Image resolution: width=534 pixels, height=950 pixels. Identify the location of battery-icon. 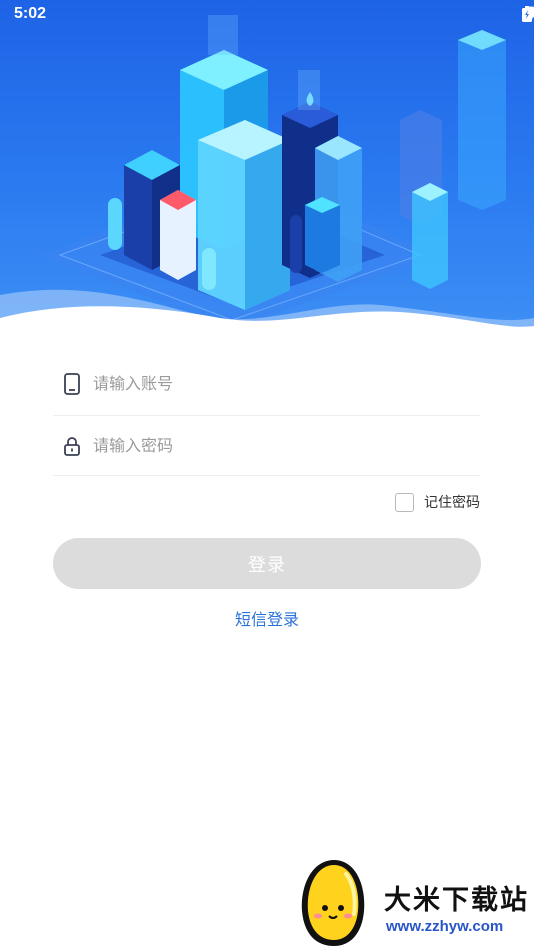
(527, 14).